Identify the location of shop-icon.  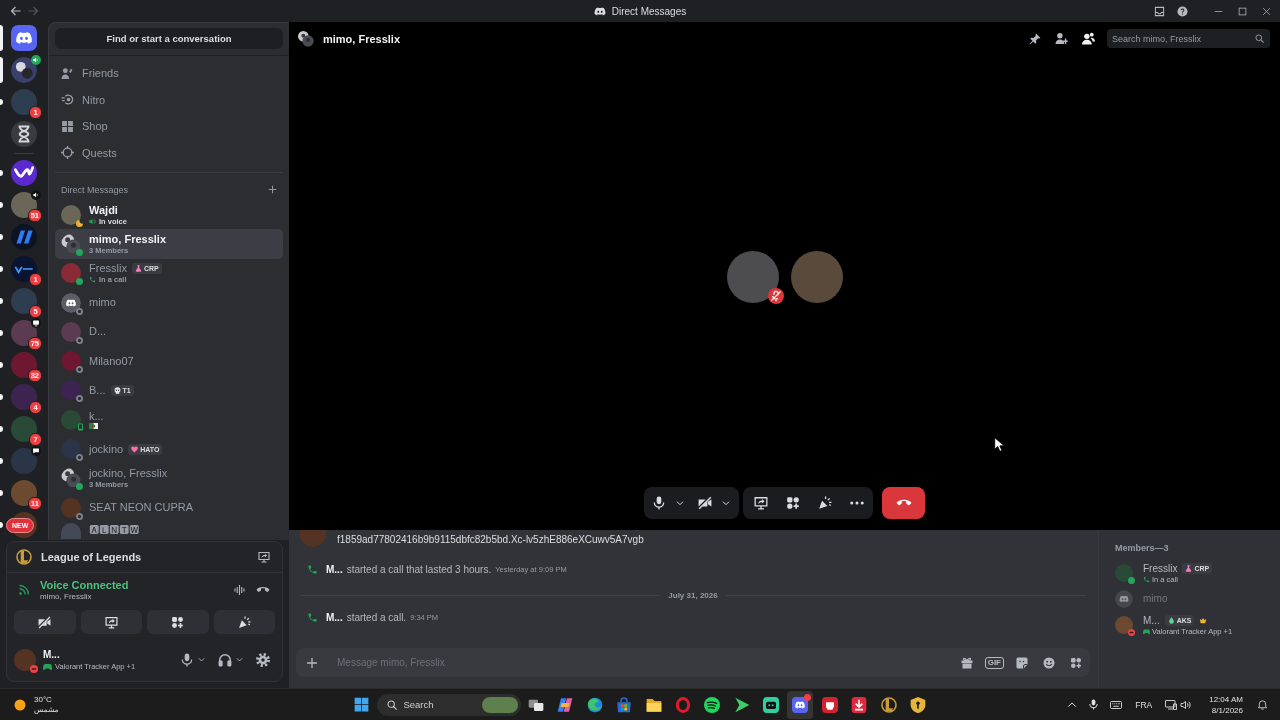
(67, 126).